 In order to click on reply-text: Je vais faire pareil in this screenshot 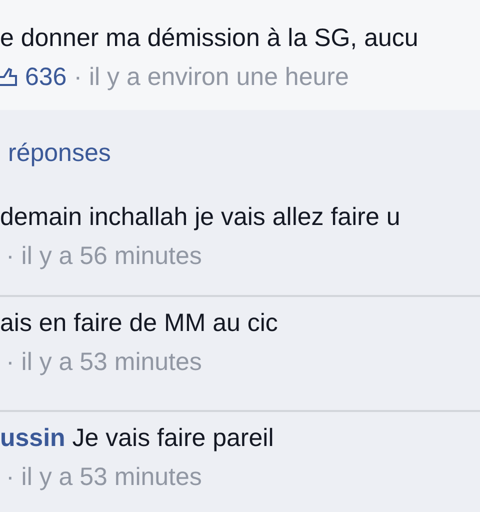, I will do `click(173, 438)`.